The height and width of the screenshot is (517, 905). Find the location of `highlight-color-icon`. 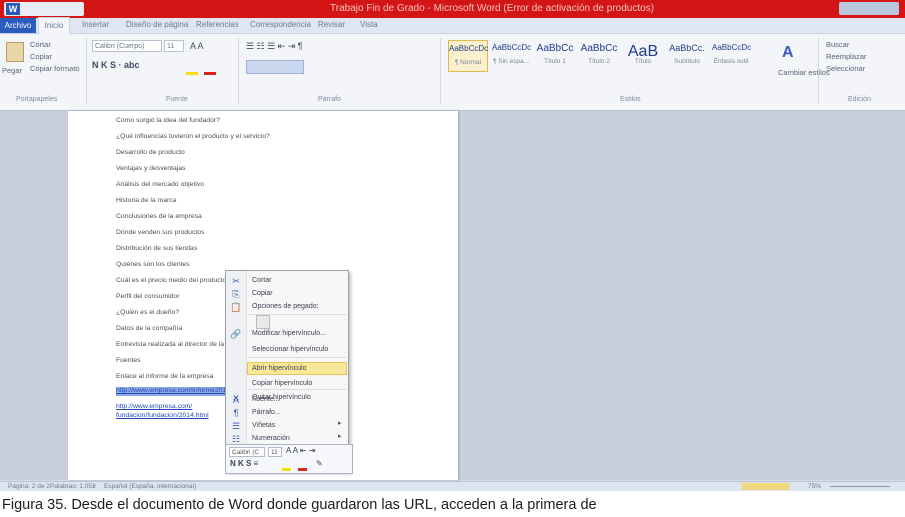

highlight-color-icon is located at coordinates (192, 68).